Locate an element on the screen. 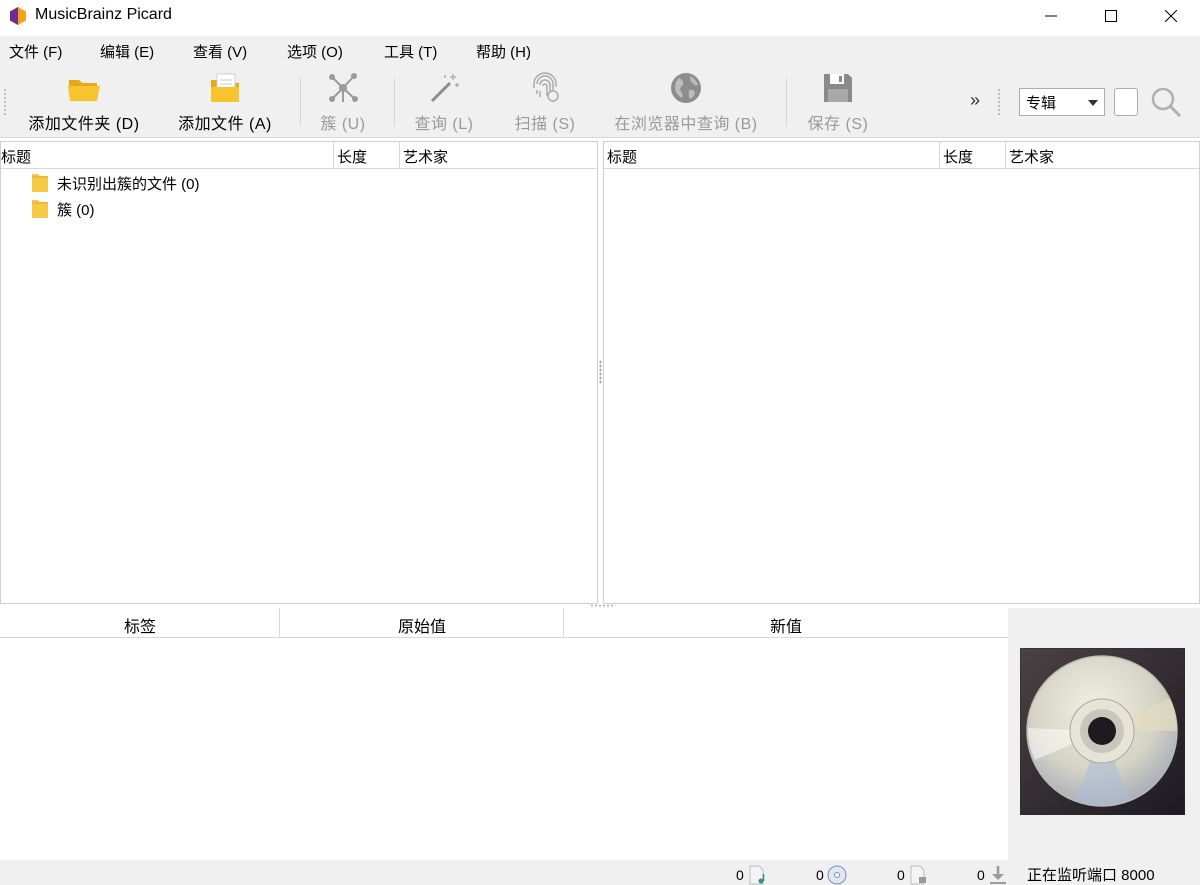  column-header-tag: 标签 is located at coordinates (140, 623).